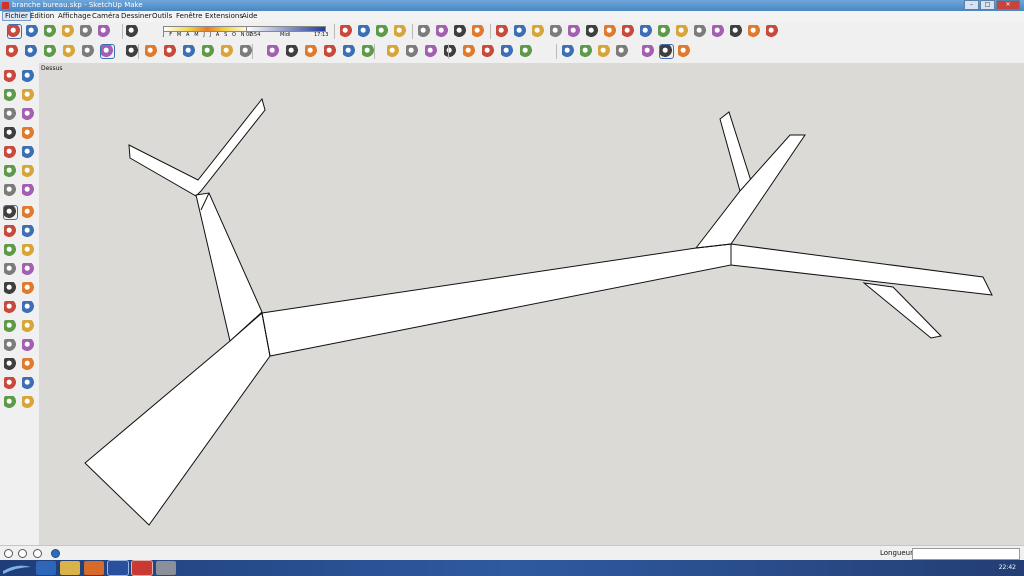 The height and width of the screenshot is (576, 1024). I want to click on wireframe-icon, so click(450, 51).